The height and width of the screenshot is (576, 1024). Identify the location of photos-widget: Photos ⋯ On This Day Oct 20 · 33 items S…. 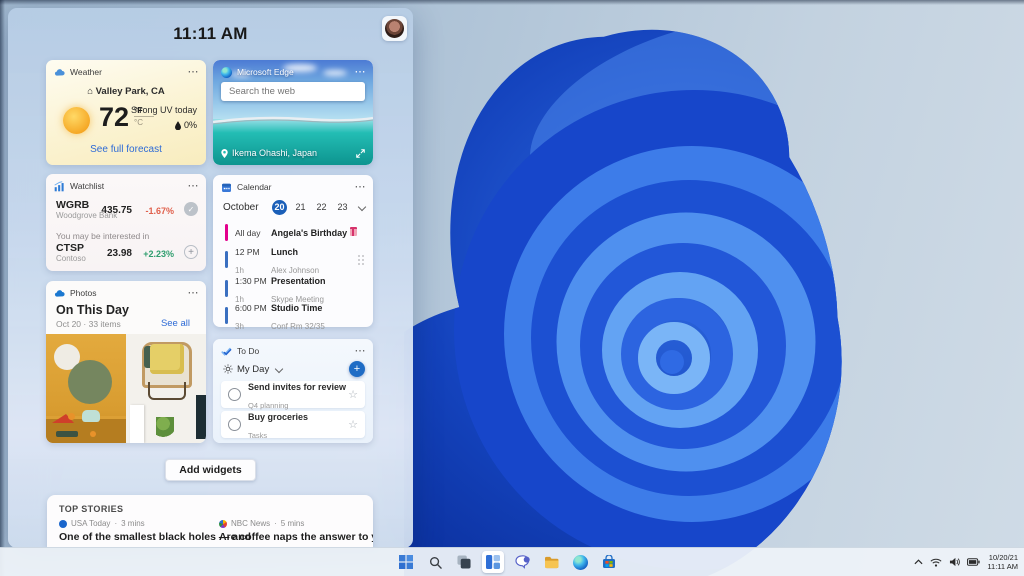
(126, 362).